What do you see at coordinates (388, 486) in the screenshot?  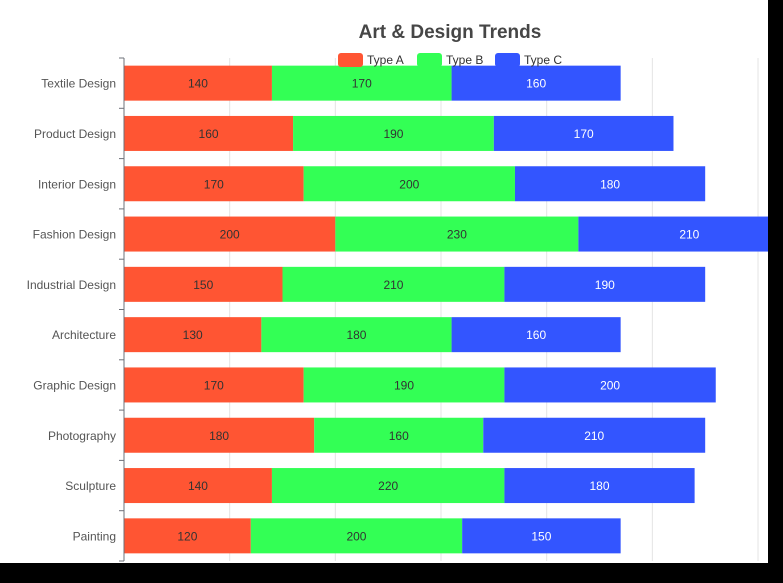 I see `data-label: 220` at bounding box center [388, 486].